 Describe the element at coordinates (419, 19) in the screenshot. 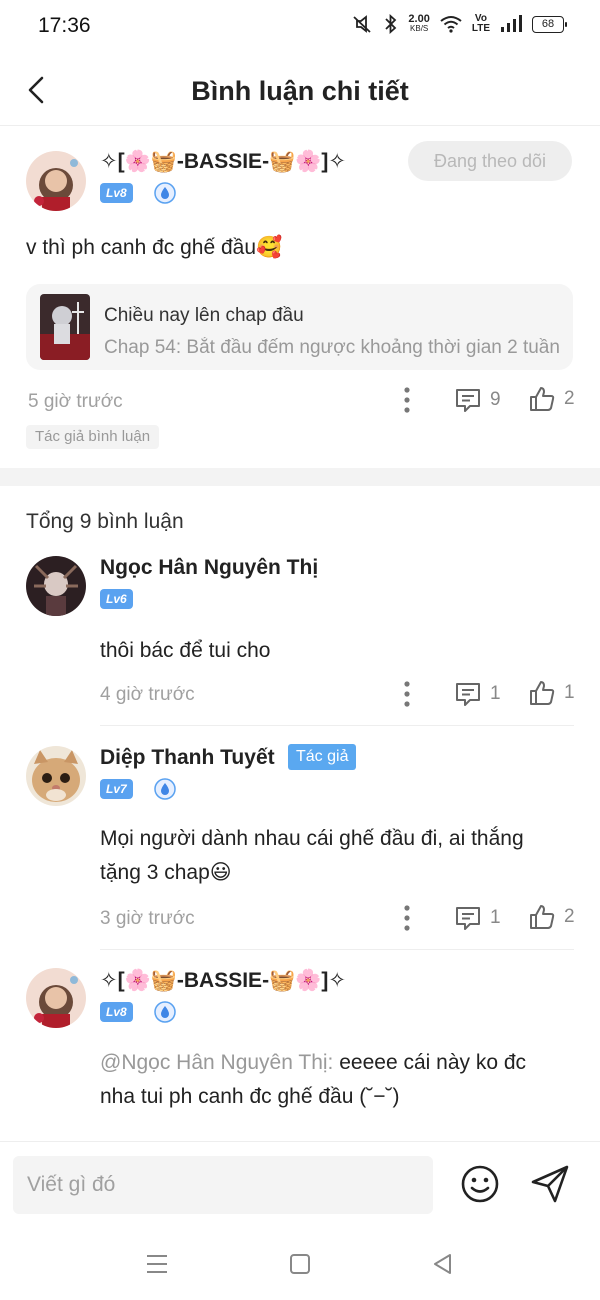

I see `net-speed-value: 2.00` at that location.